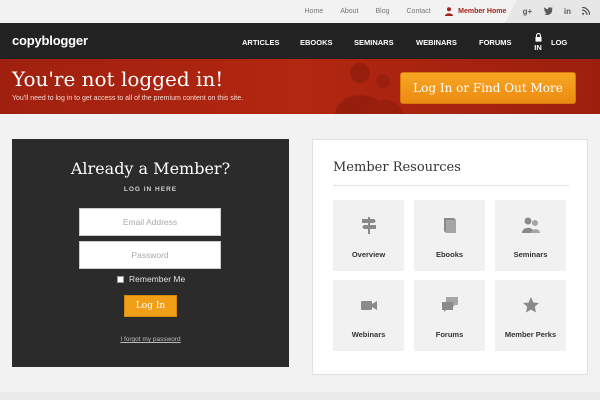 Image resolution: width=600 pixels, height=400 pixels. What do you see at coordinates (150, 222) in the screenshot?
I see `email-field` at bounding box center [150, 222].